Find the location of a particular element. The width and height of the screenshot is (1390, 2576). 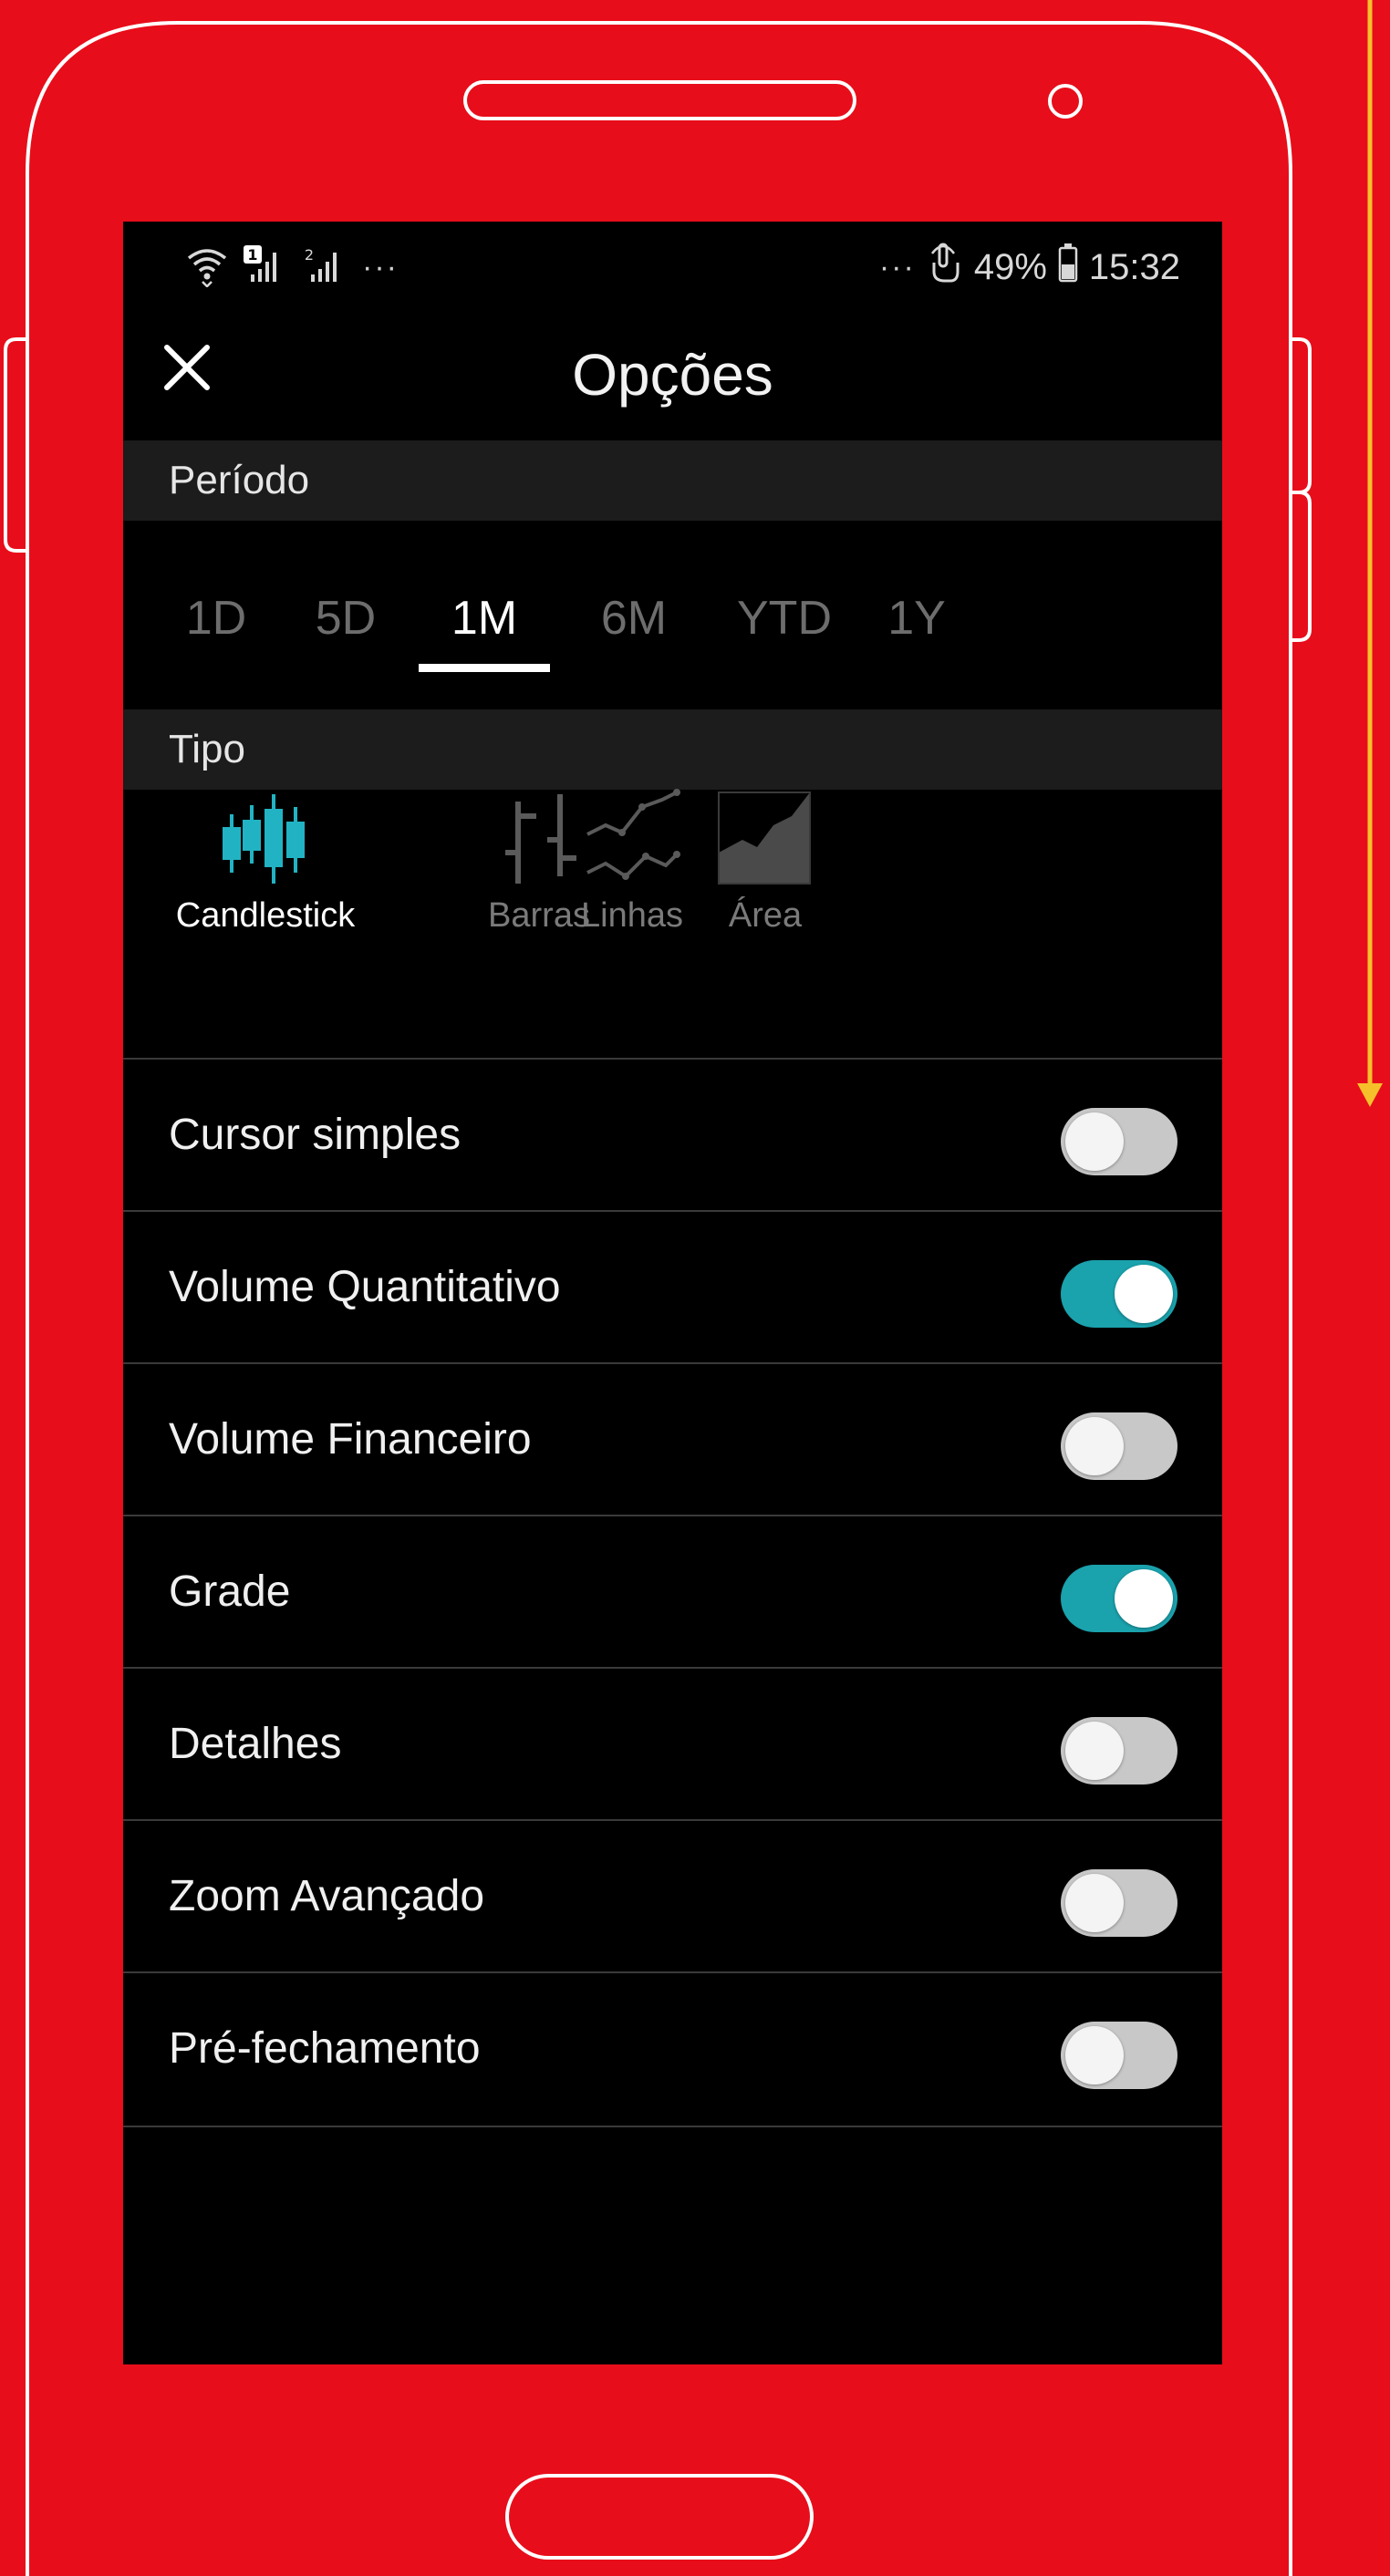

toggle-volume-financeiro is located at coordinates (1119, 1446).